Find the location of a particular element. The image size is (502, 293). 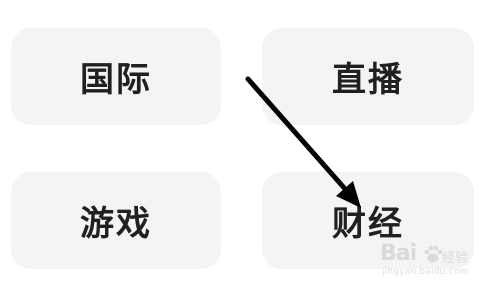

category-label: 游戏 is located at coordinates (116, 224).